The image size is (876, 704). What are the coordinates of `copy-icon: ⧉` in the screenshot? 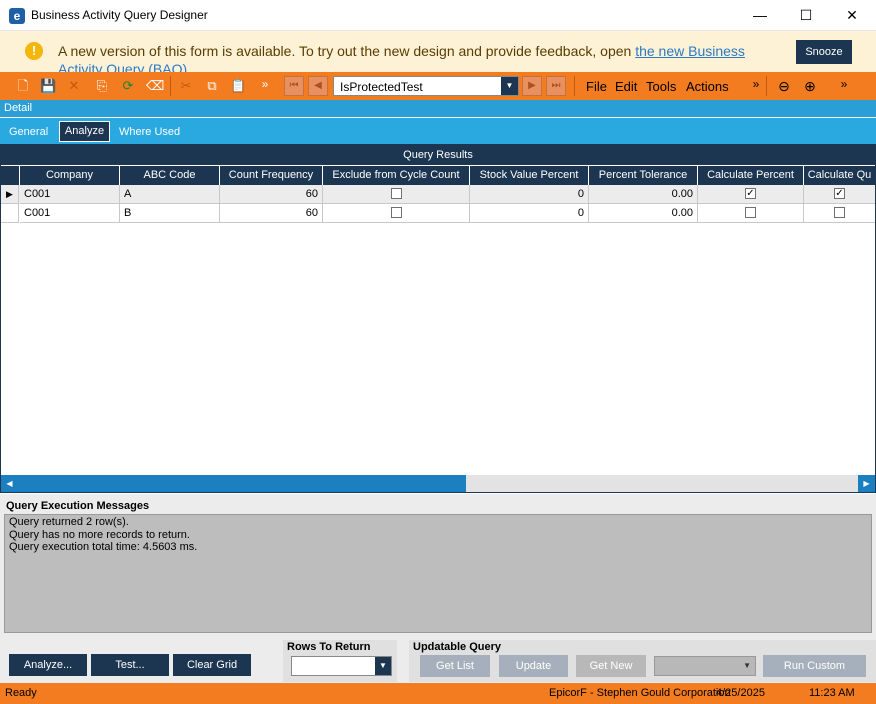 It's located at (212, 86).